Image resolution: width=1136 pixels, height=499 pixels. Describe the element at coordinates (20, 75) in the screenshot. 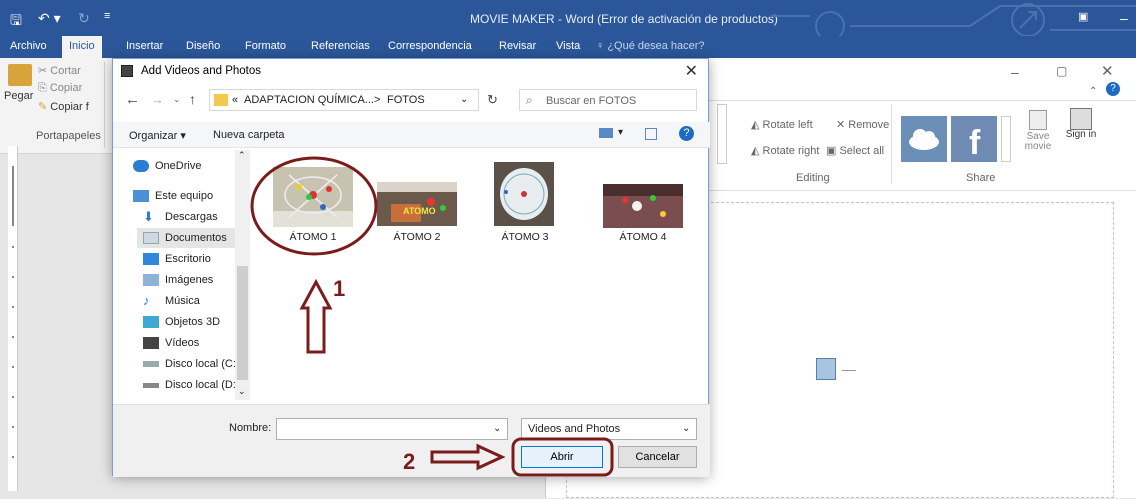

I see `paste-icon` at that location.